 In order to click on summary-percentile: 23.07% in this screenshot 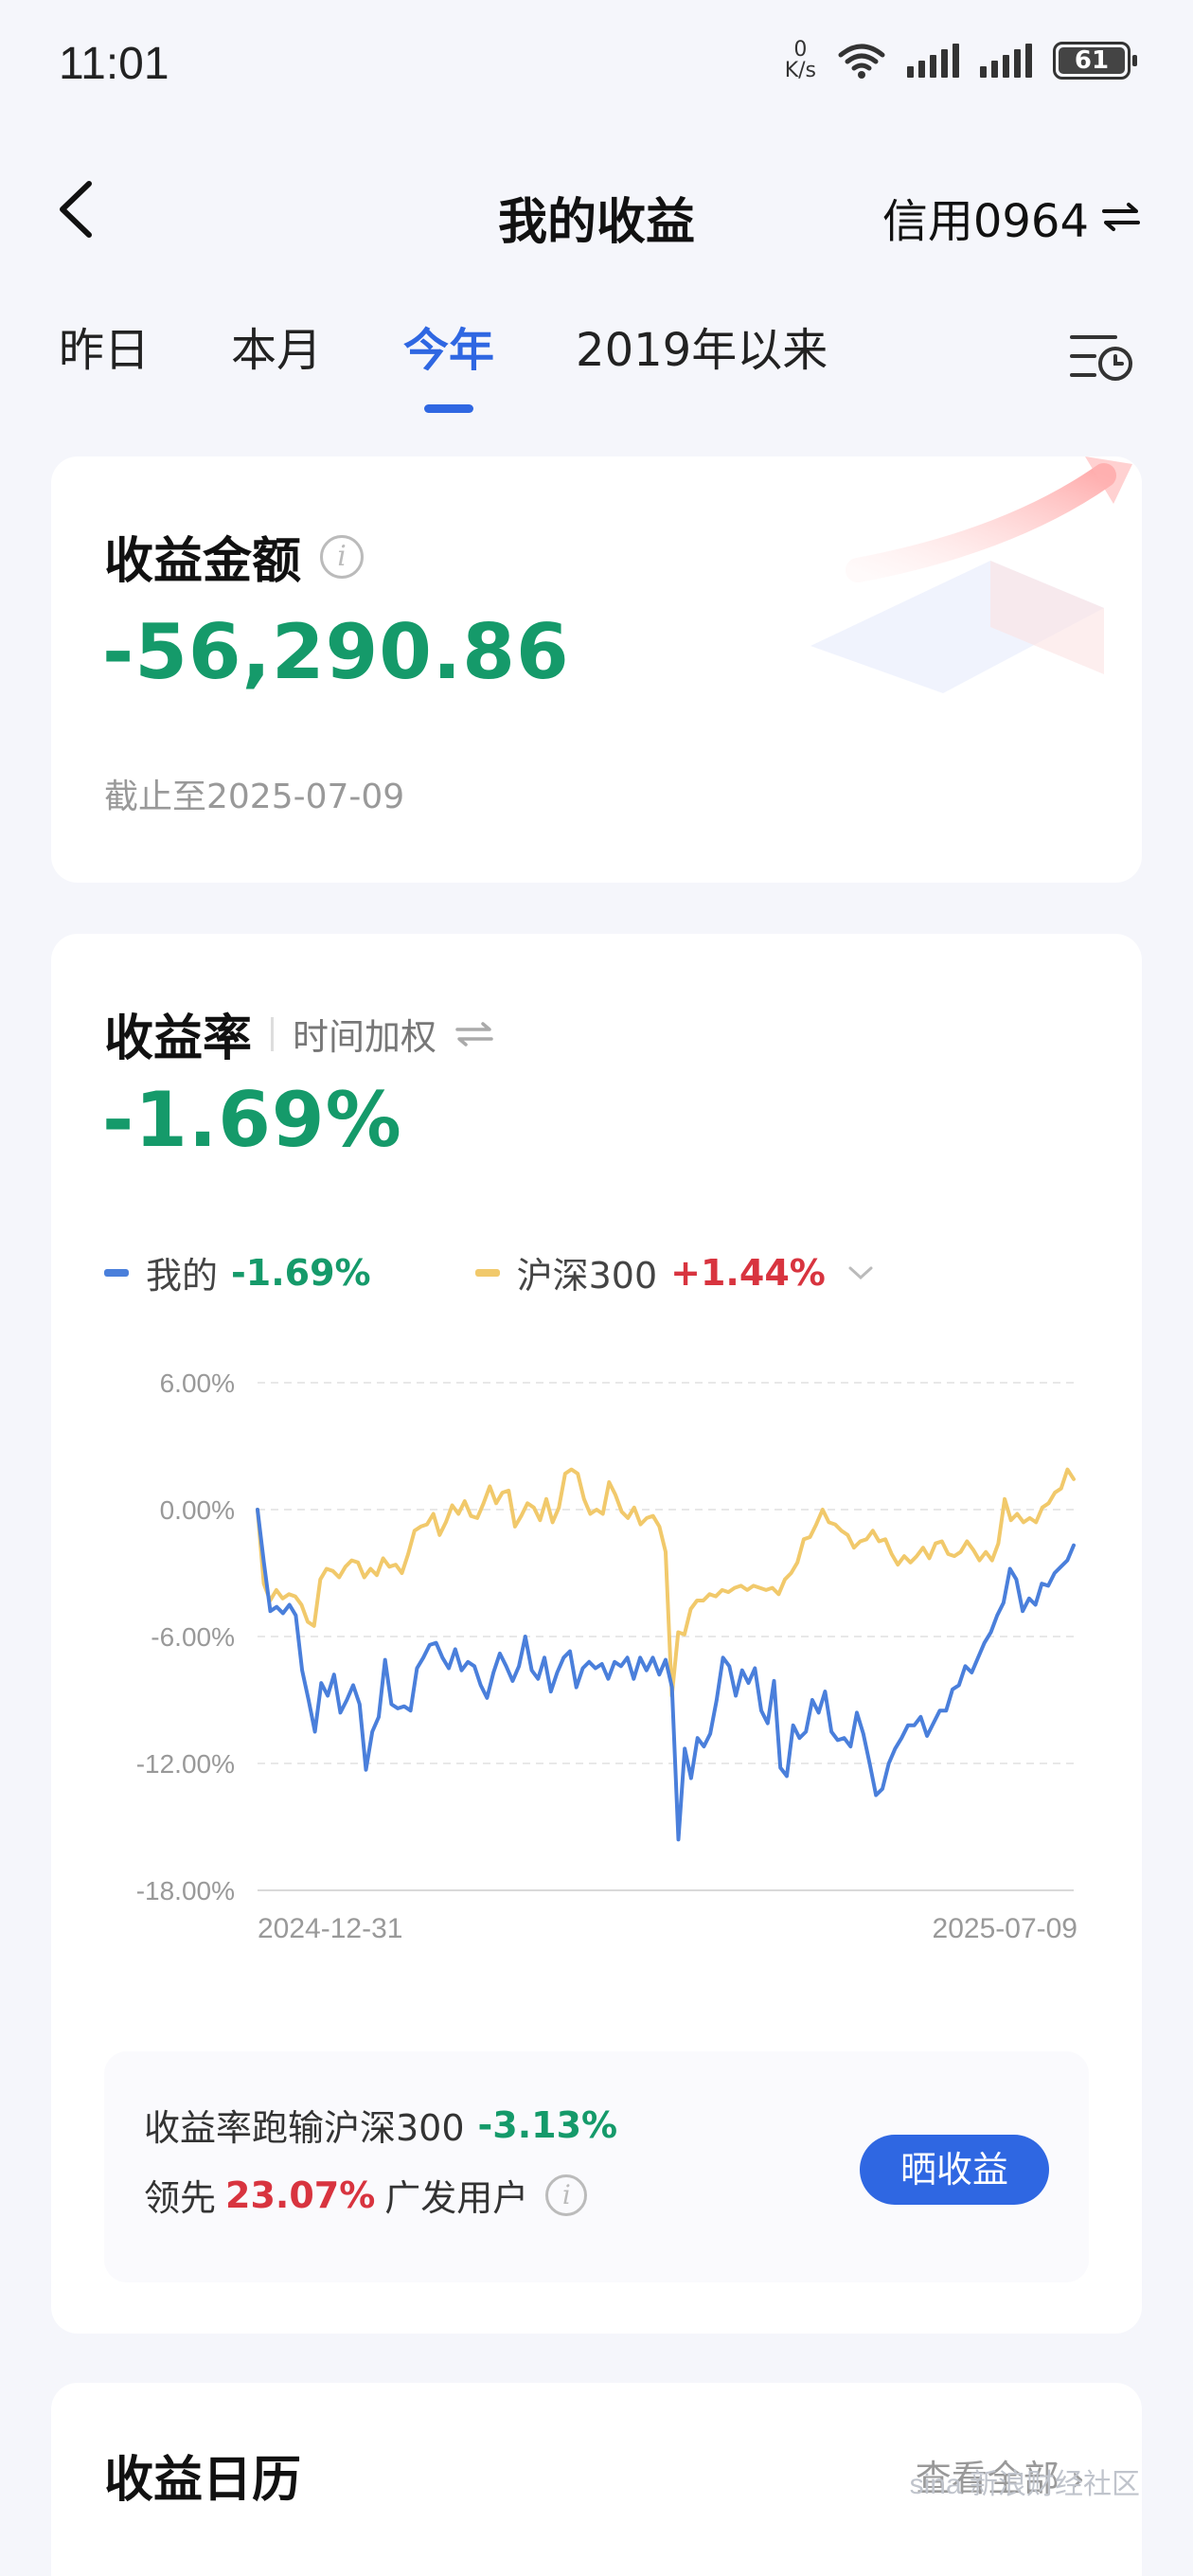, I will do `click(300, 2195)`.